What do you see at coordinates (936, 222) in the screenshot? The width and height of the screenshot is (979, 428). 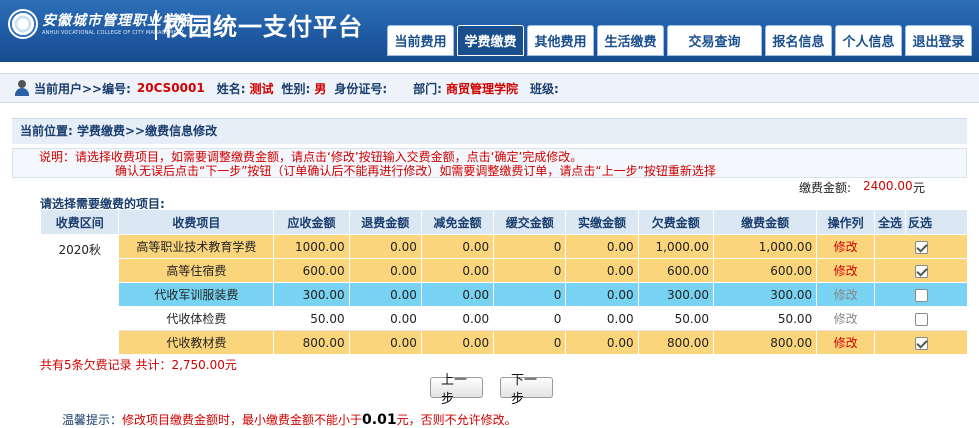 I see `header-invert-select: 反选` at bounding box center [936, 222].